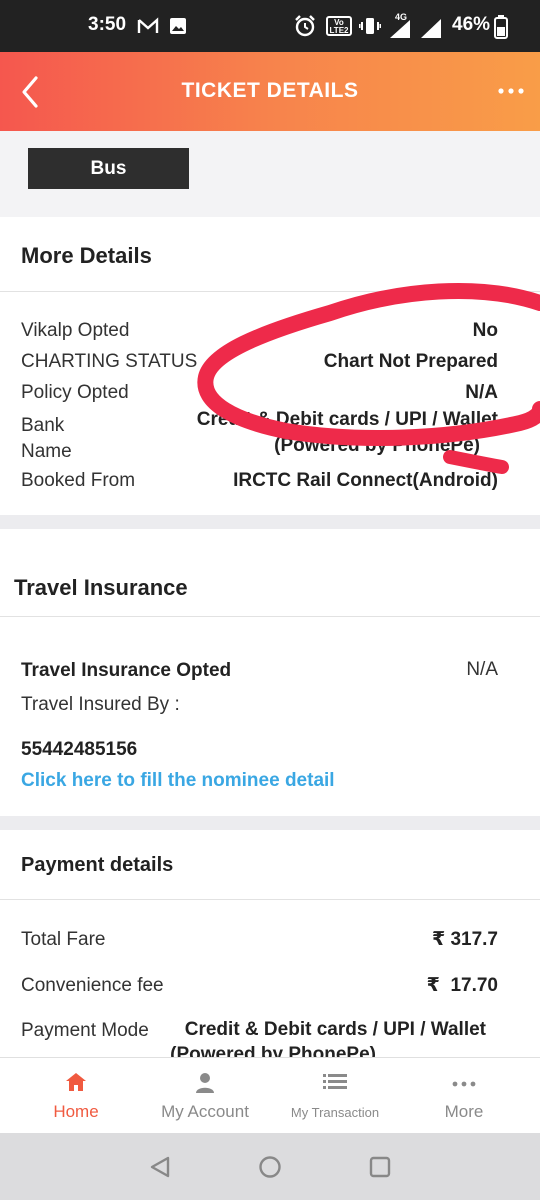  What do you see at coordinates (335, 1096) in the screenshot?
I see `nav-my-transaction: My Transaction` at bounding box center [335, 1096].